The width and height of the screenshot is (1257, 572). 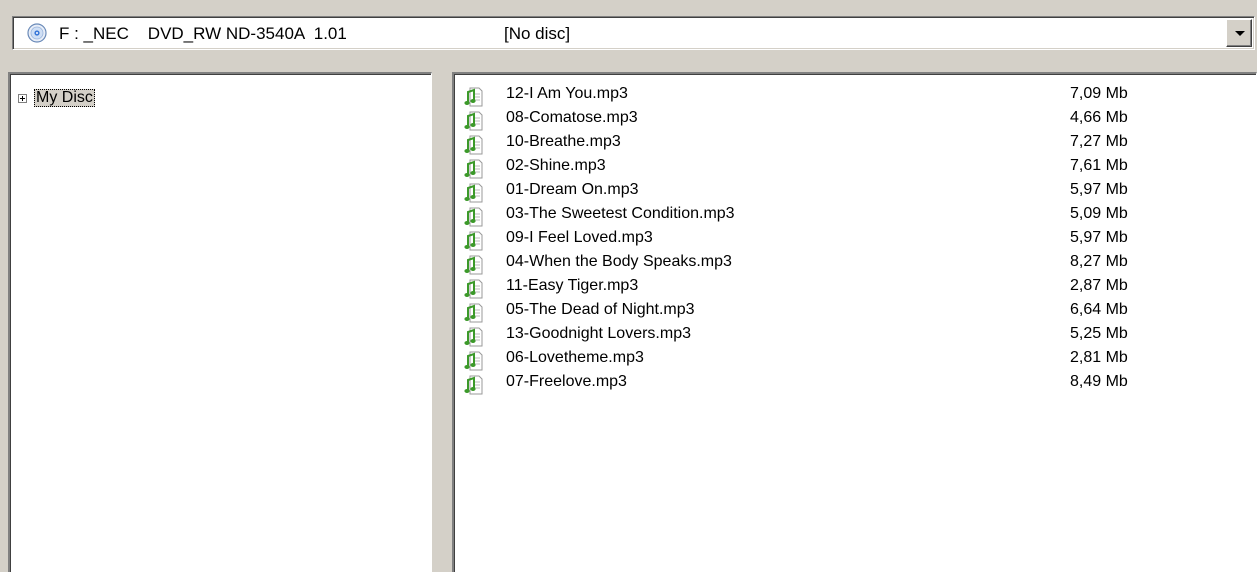 I want to click on file-size: 2,81 Mb, so click(x=1099, y=357).